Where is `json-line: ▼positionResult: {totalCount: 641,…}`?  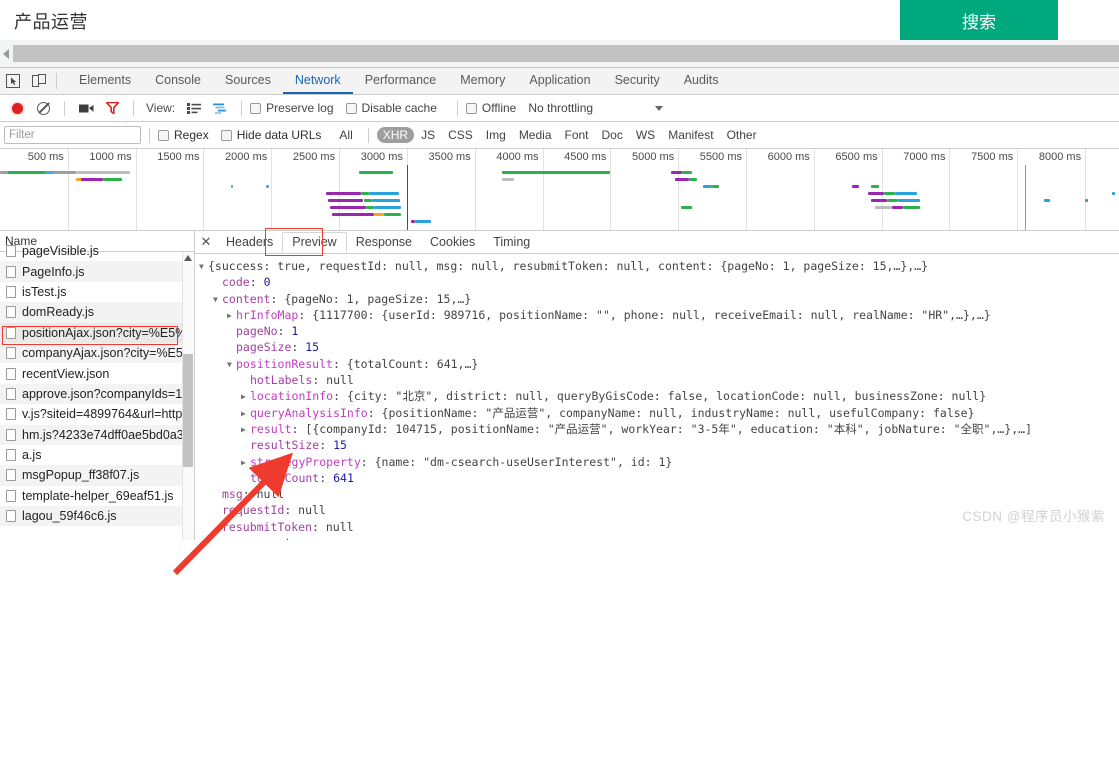
json-line: ▼positionResult: {totalCount: 641,…} is located at coordinates (659, 364).